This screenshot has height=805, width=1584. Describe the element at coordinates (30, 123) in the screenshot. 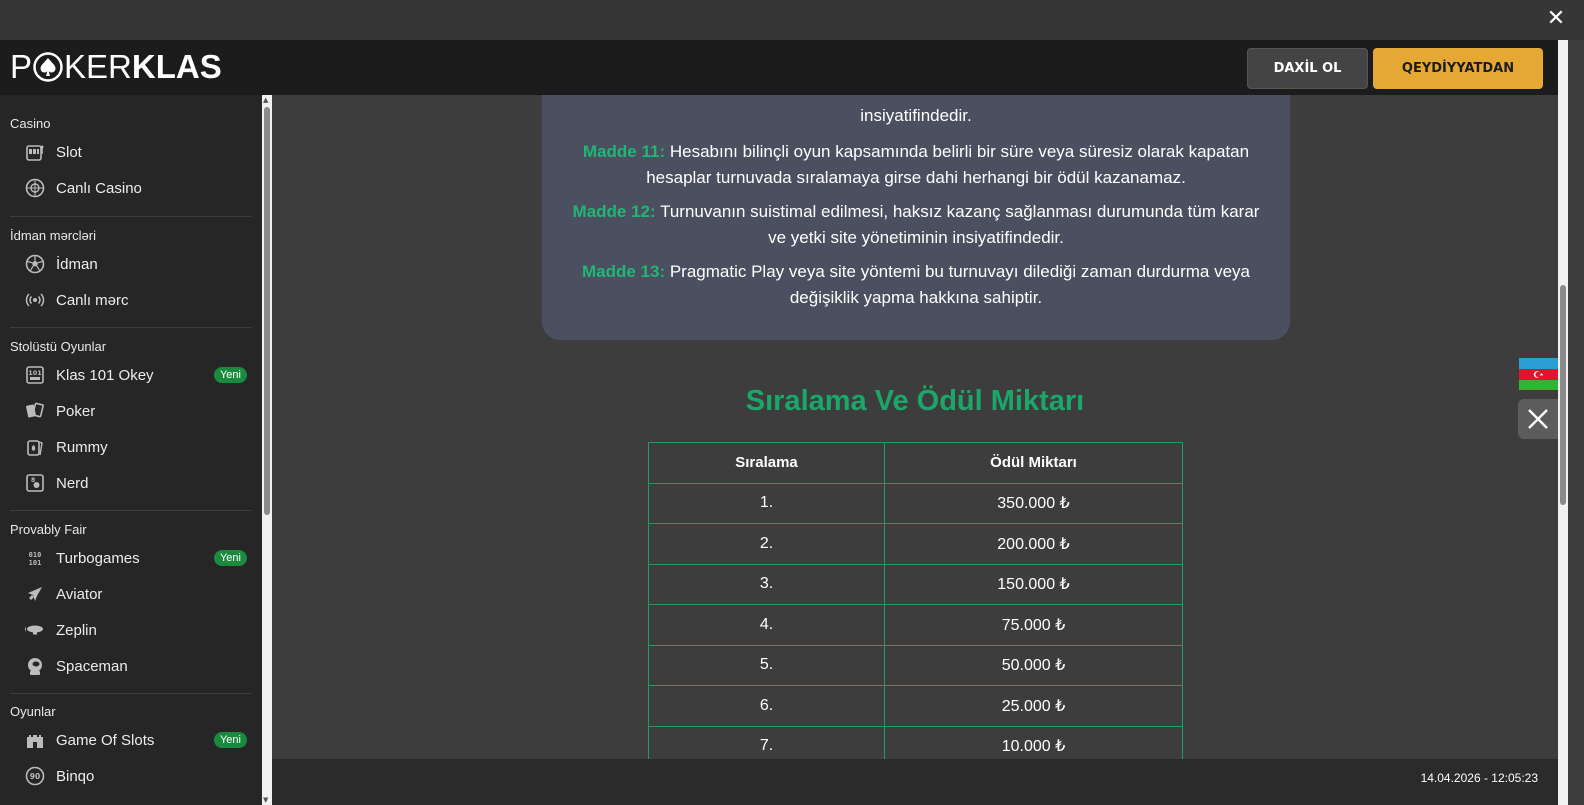

I see `section-title-casino: Casino` at that location.